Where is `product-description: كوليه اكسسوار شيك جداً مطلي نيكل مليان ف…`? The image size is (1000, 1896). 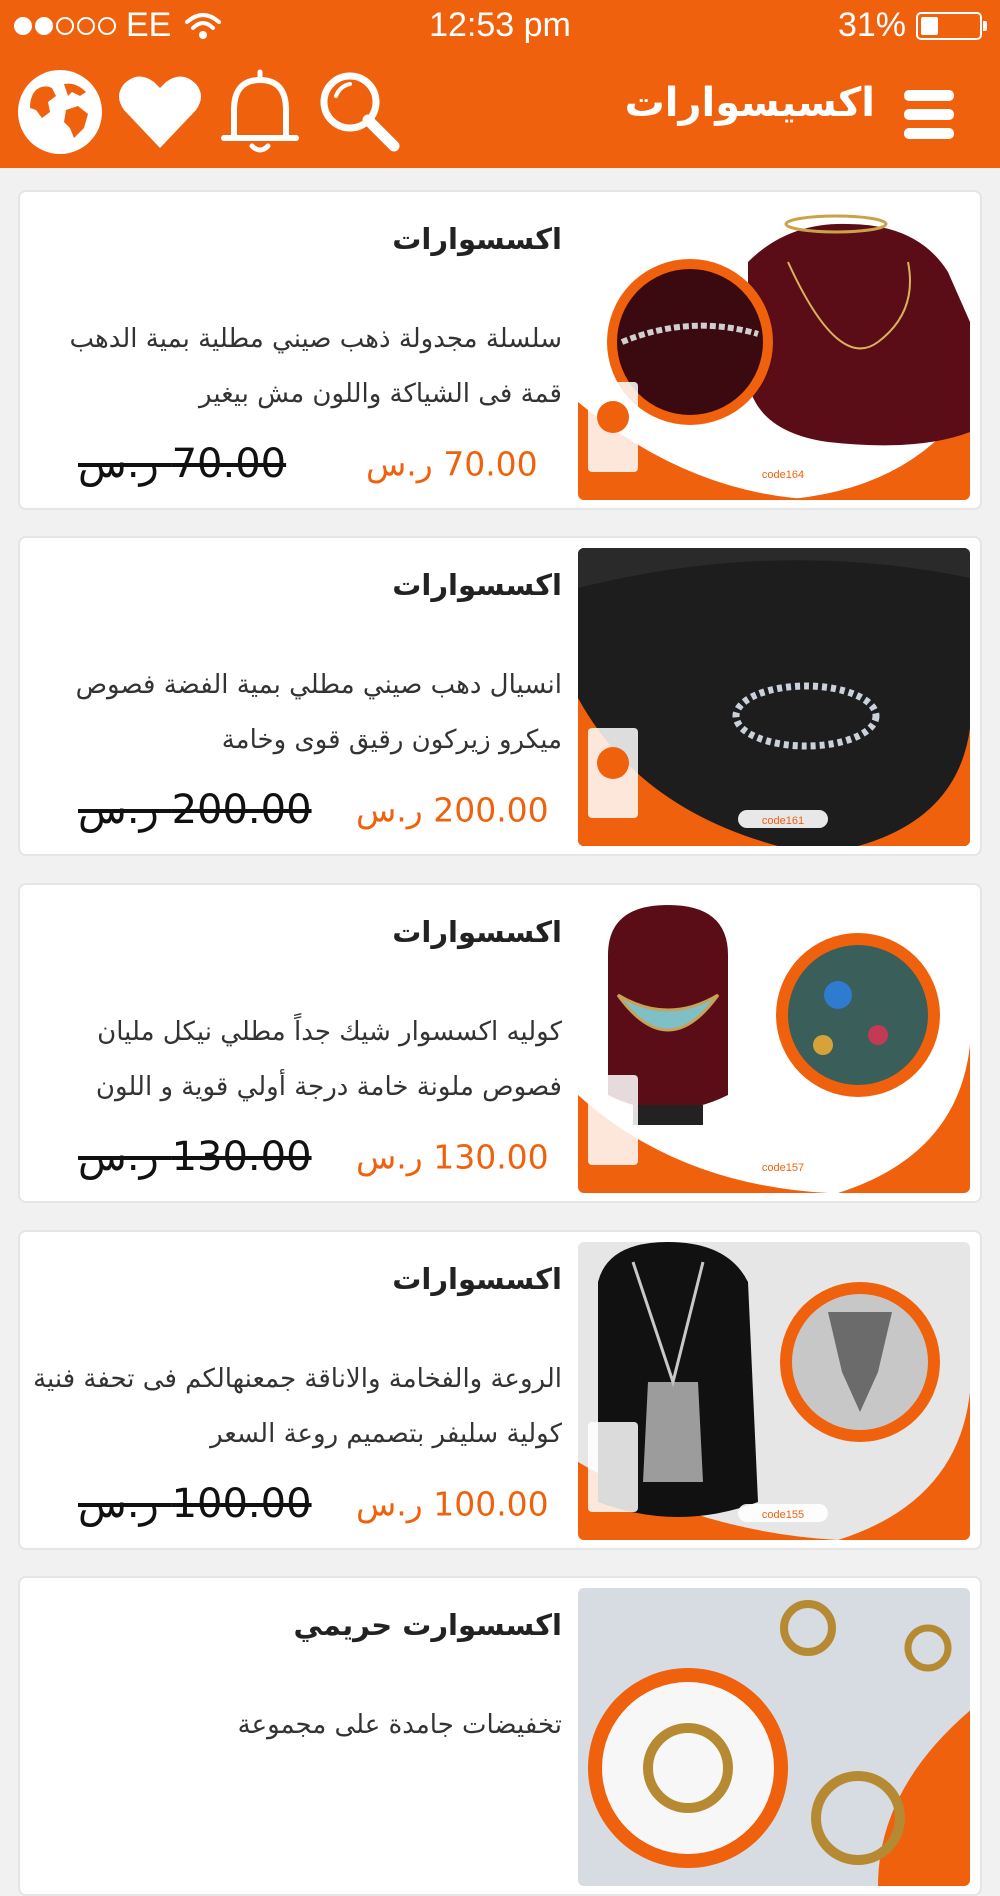
product-description: كوليه اكسسوار شيك جداً مطلي نيكل مليان ف… is located at coordinates (328, 1059).